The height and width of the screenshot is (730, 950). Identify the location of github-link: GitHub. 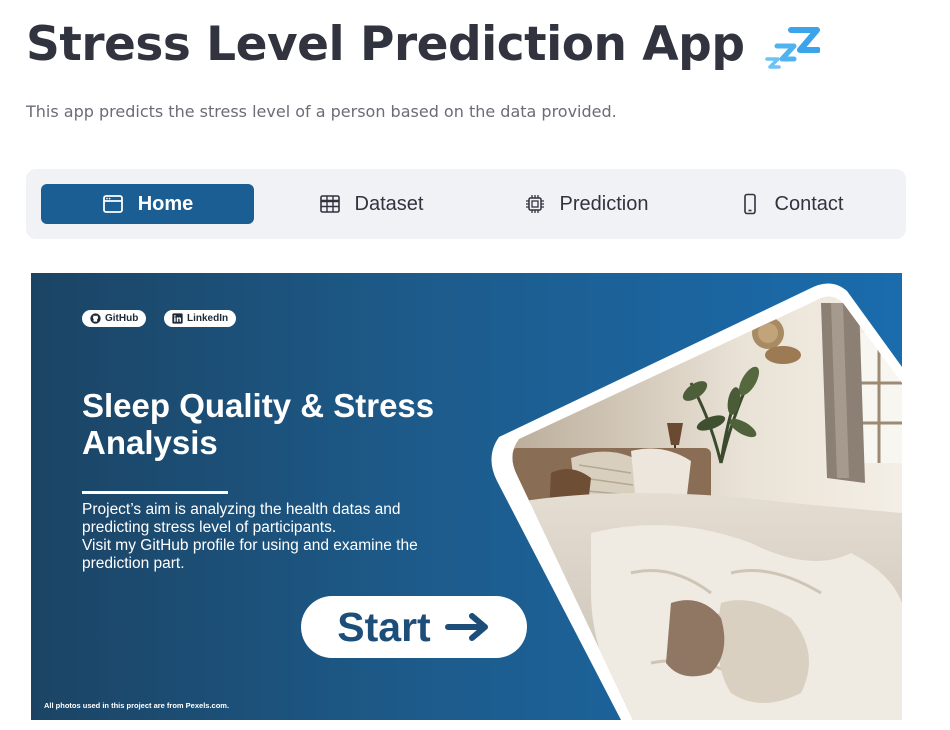
(114, 318).